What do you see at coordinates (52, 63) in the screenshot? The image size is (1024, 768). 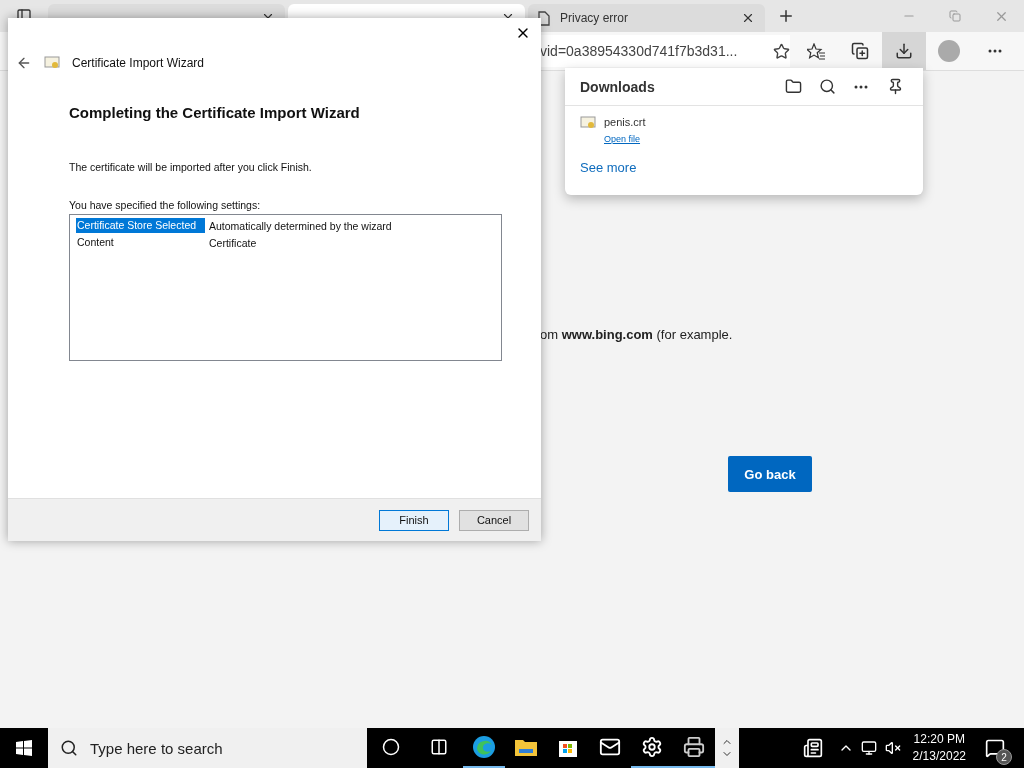 I see `certificate-icon` at bounding box center [52, 63].